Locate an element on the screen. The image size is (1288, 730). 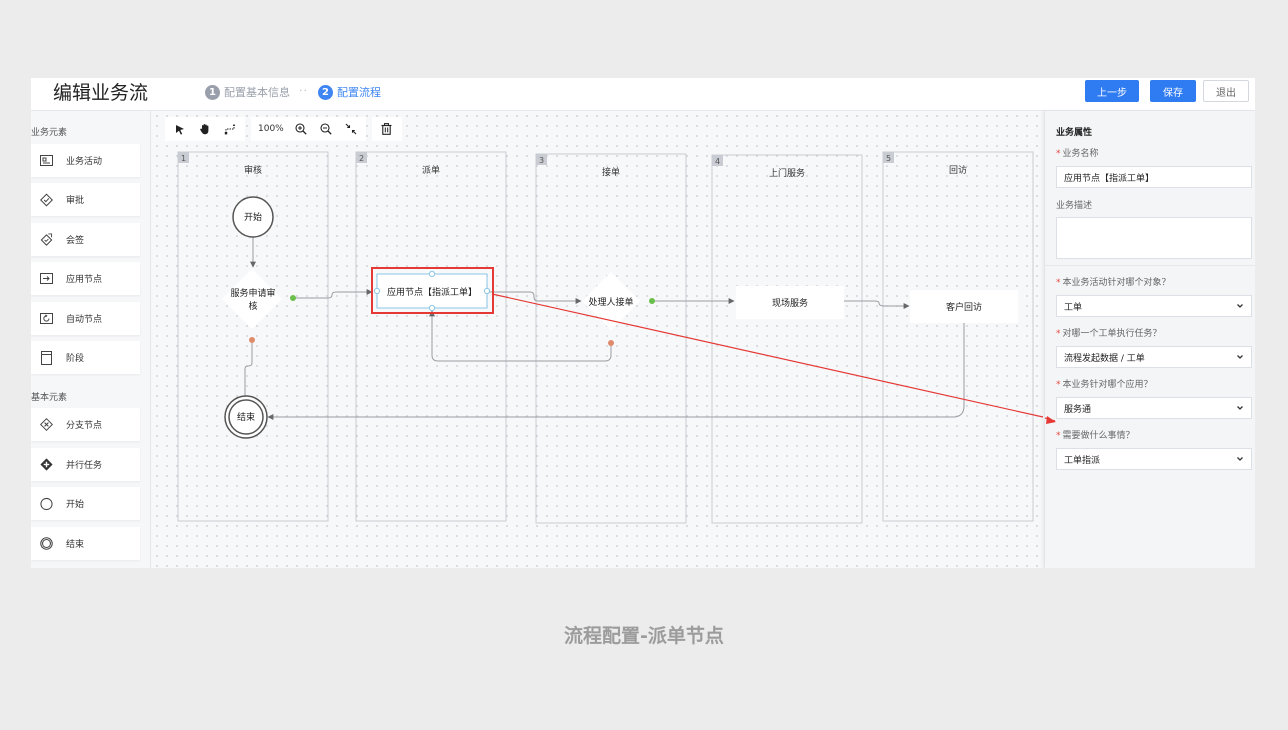
palette-item-app-node: 应用节点 is located at coordinates (85, 278).